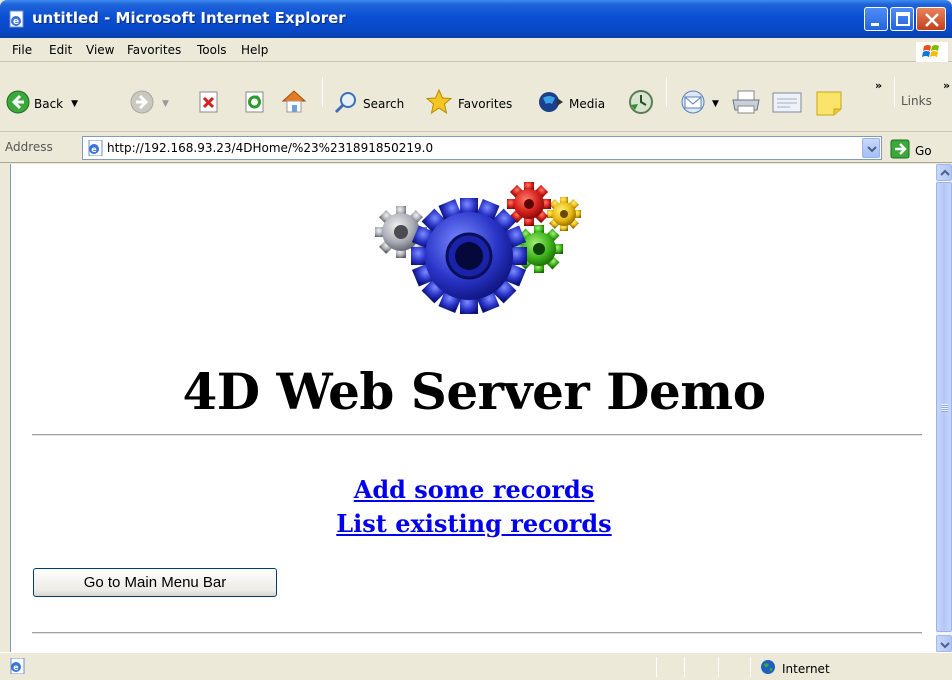 The width and height of the screenshot is (952, 680). Describe the element at coordinates (165, 104) in the screenshot. I see `forward-dropdown-icon: ▼` at that location.